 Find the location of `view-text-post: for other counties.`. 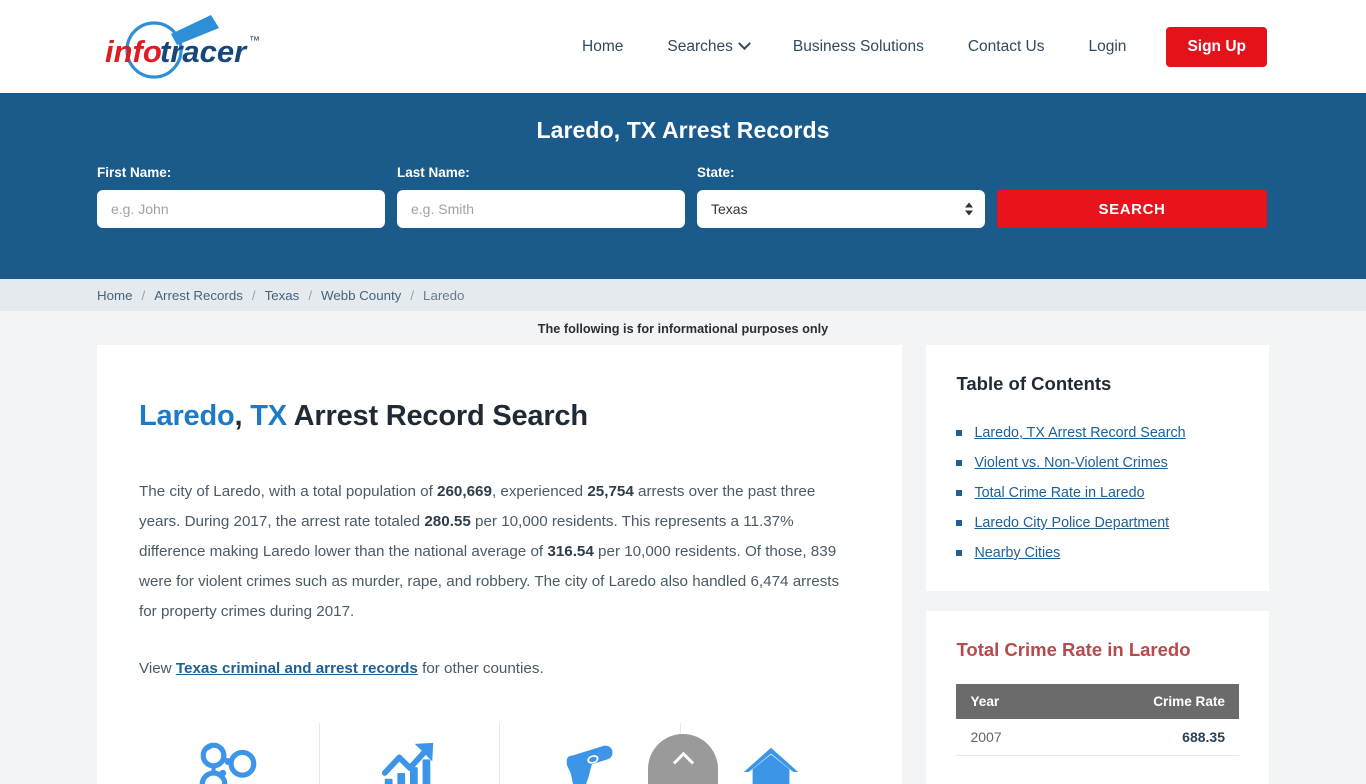

view-text-post: for other counties. is located at coordinates (481, 668).